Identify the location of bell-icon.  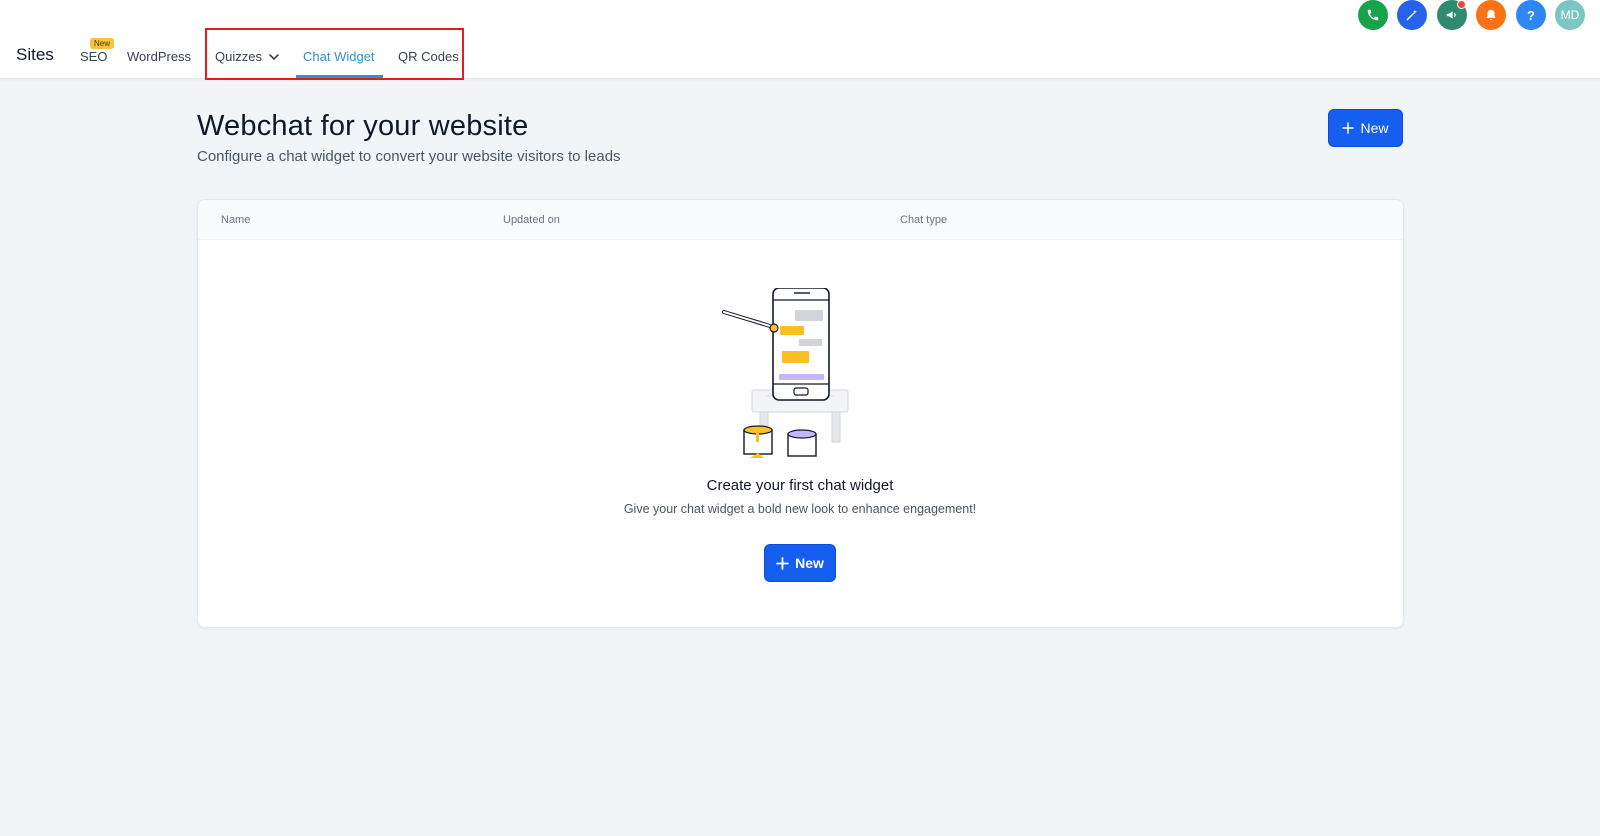
(1491, 15).